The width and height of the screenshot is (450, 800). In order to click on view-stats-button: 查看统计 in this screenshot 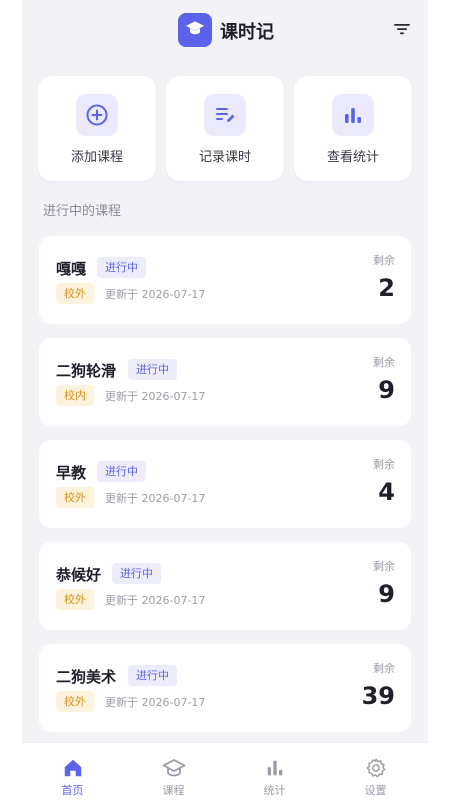, I will do `click(353, 128)`.